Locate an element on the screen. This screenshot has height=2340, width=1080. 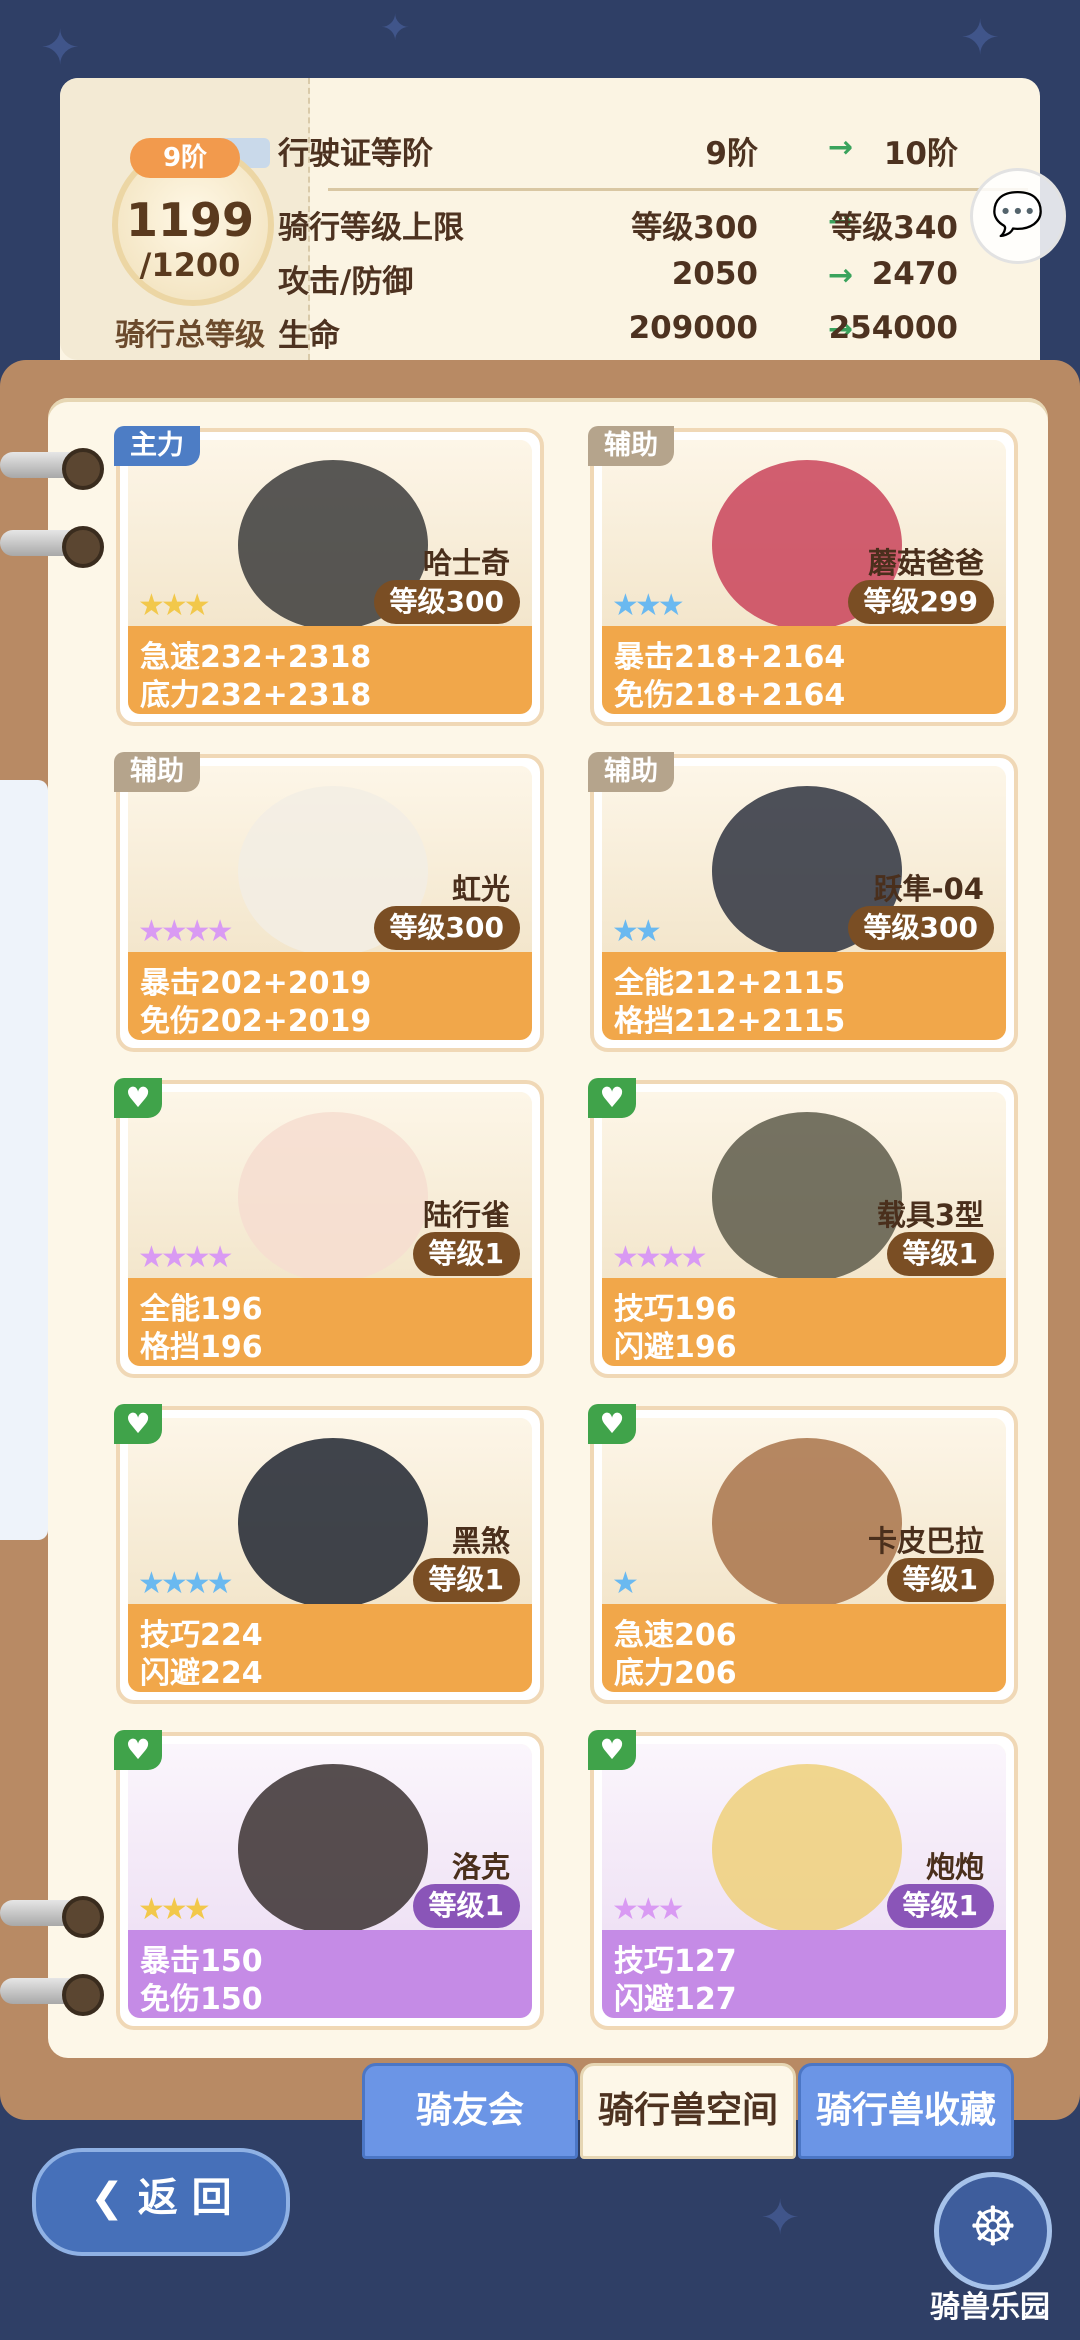
stat-current-value: 209000 is located at coordinates (693, 328).